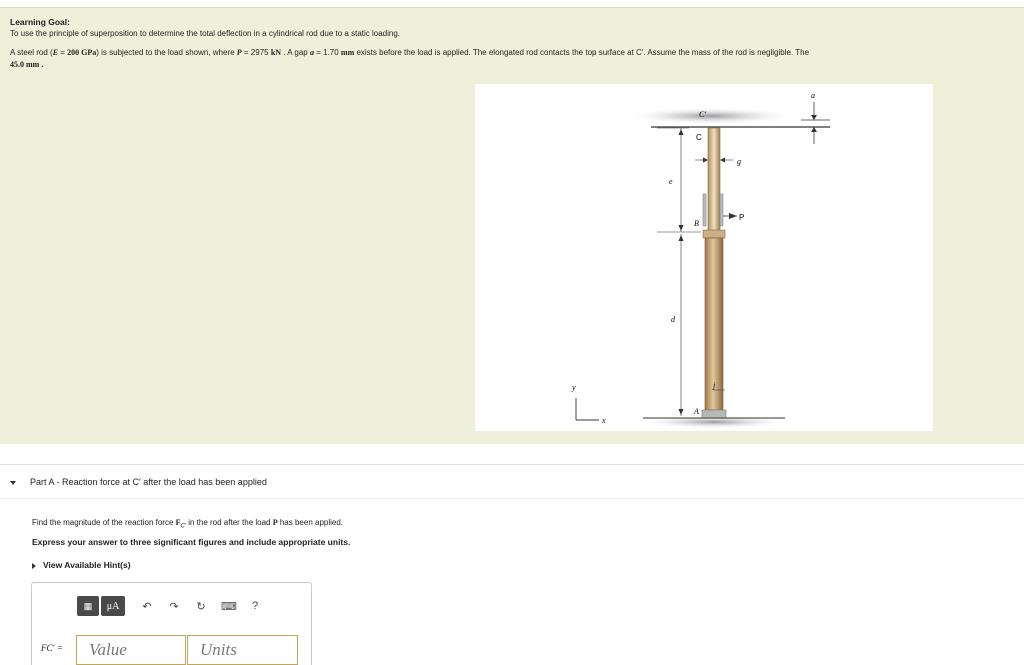 The height and width of the screenshot is (665, 1024). What do you see at coordinates (699, 137) in the screenshot?
I see `label-c: C` at bounding box center [699, 137].